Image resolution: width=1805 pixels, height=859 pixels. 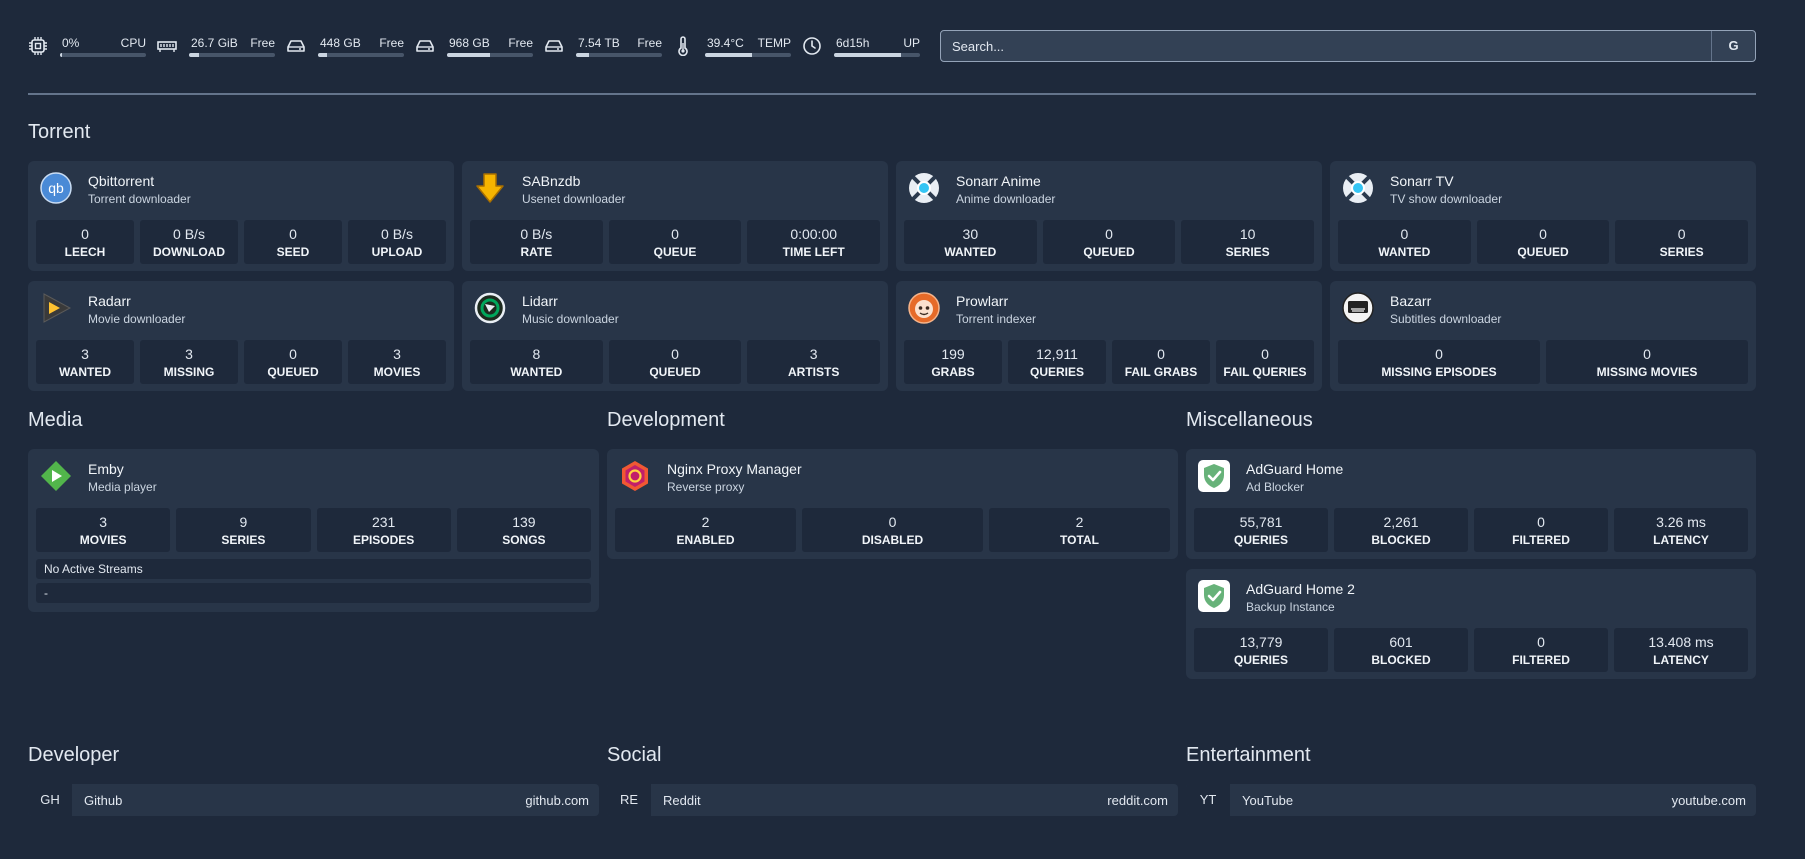 What do you see at coordinates (649, 43) in the screenshot?
I see `disk-3-label: Free` at bounding box center [649, 43].